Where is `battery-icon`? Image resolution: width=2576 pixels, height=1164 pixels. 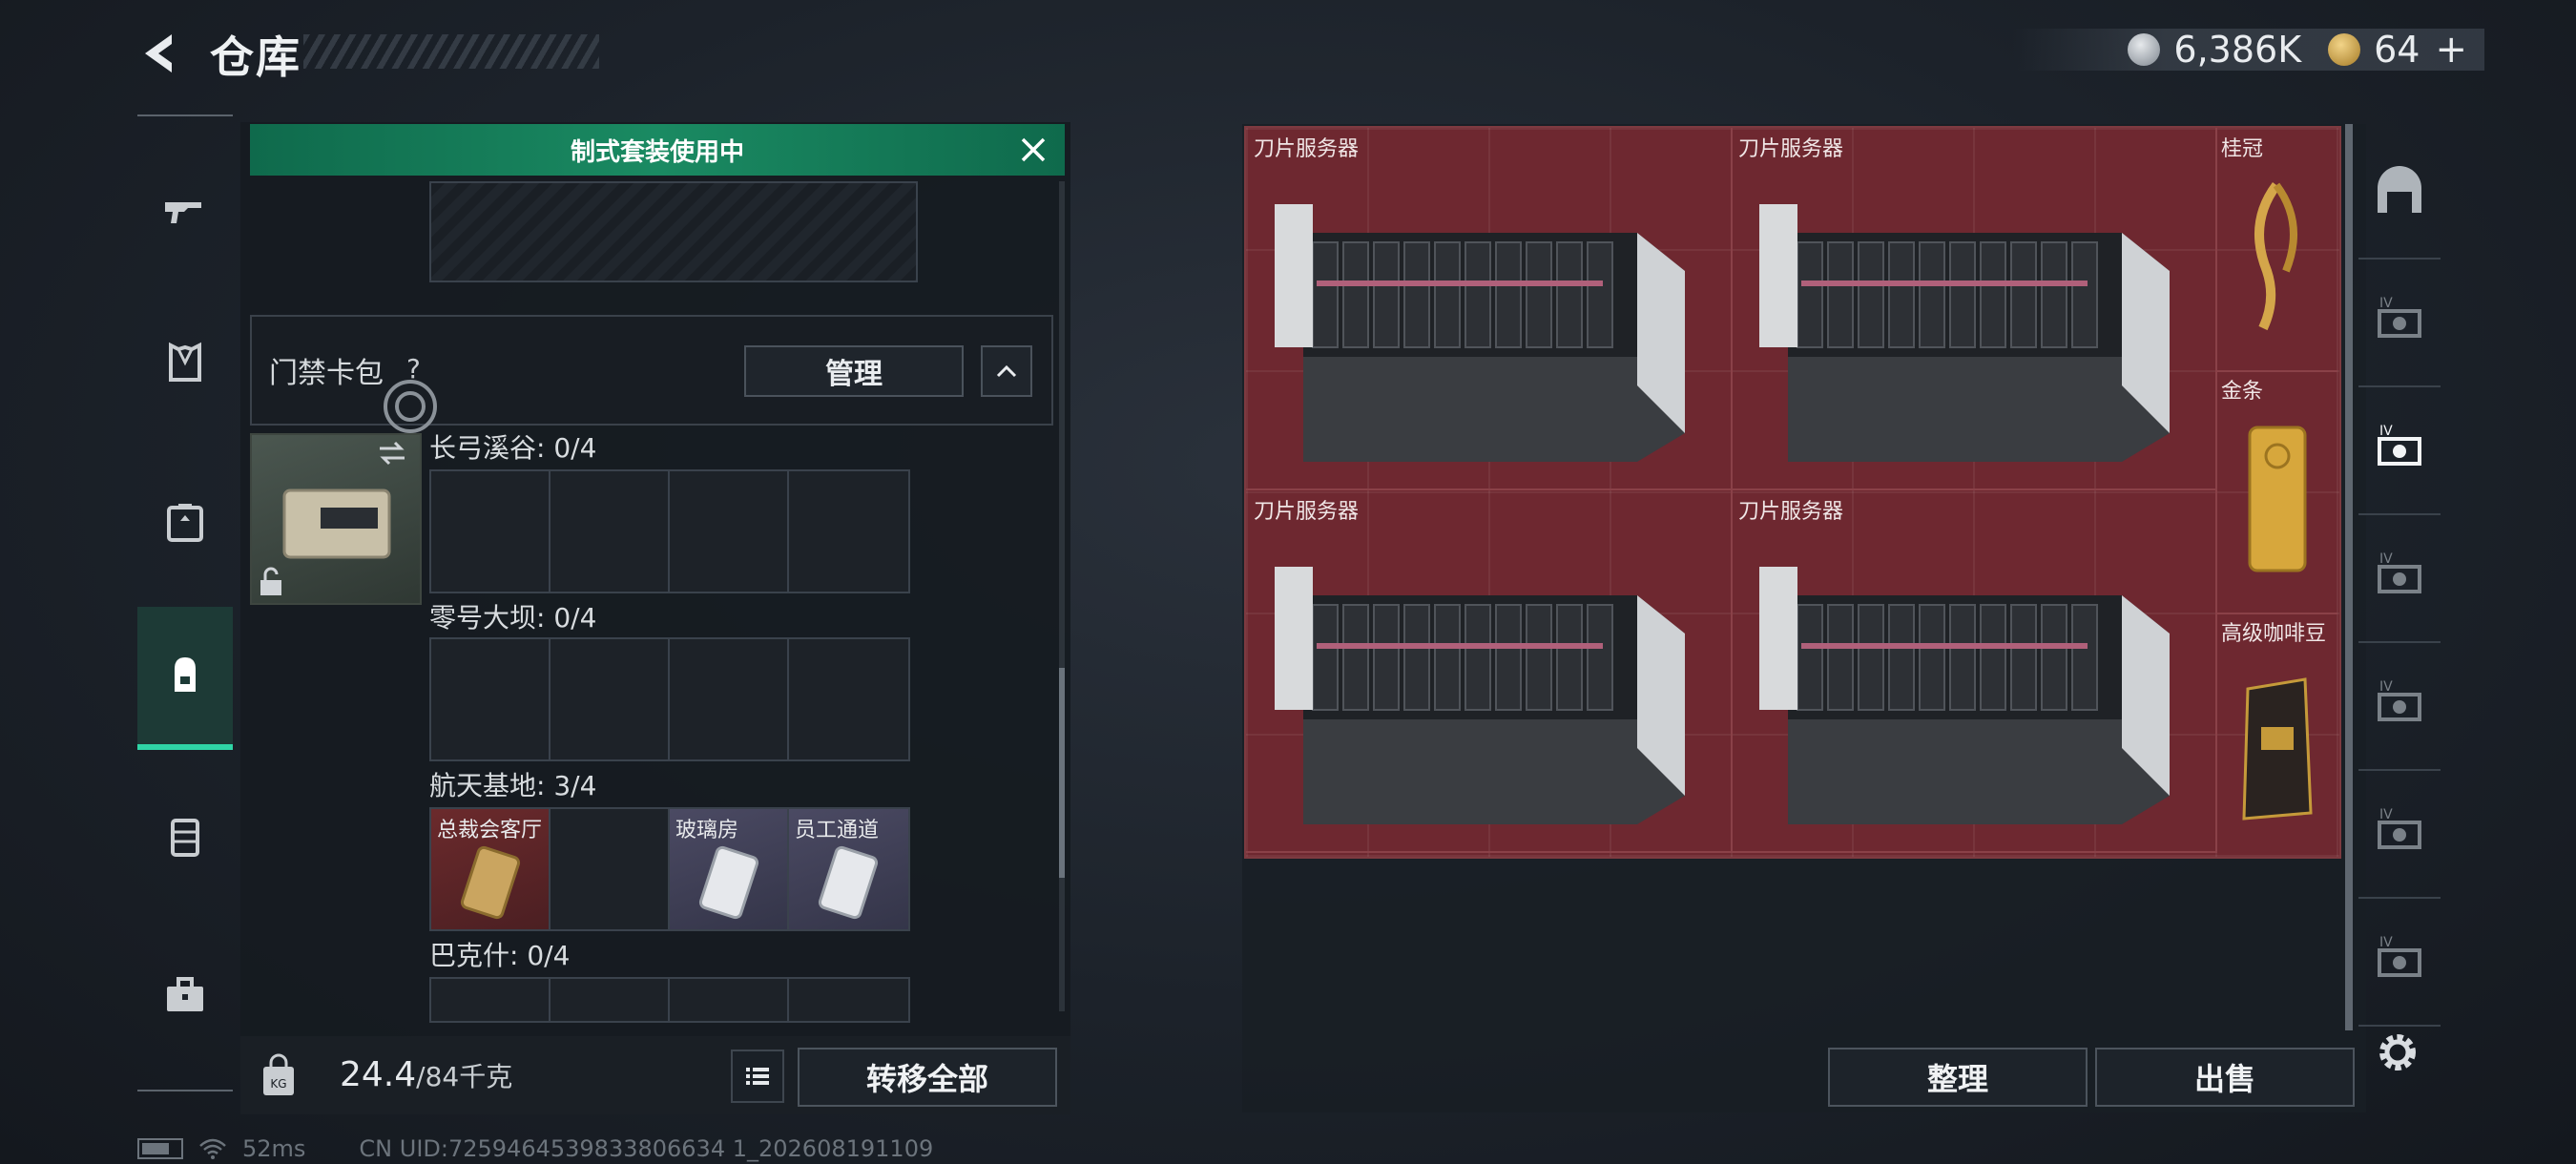 battery-icon is located at coordinates (160, 1149).